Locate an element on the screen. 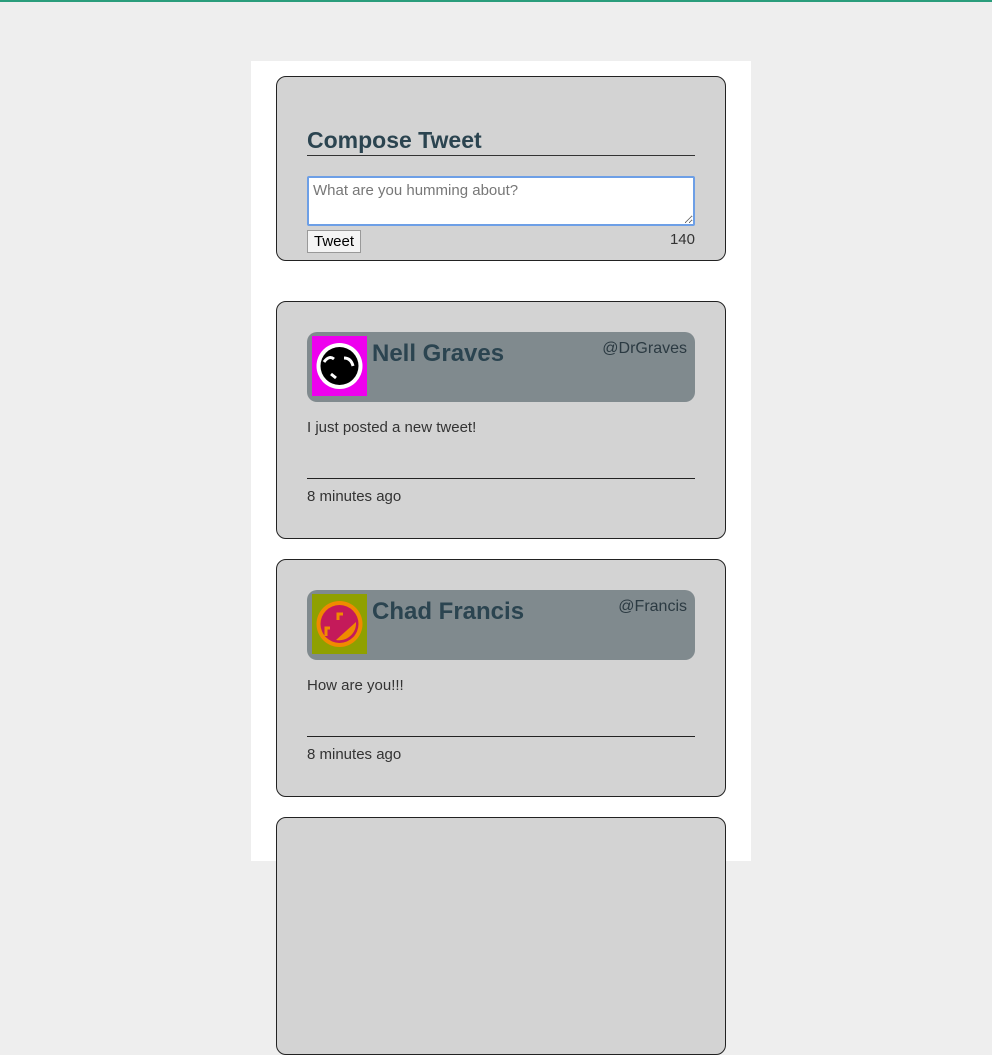 This screenshot has height=1055, width=992. tweet-input is located at coordinates (501, 201).